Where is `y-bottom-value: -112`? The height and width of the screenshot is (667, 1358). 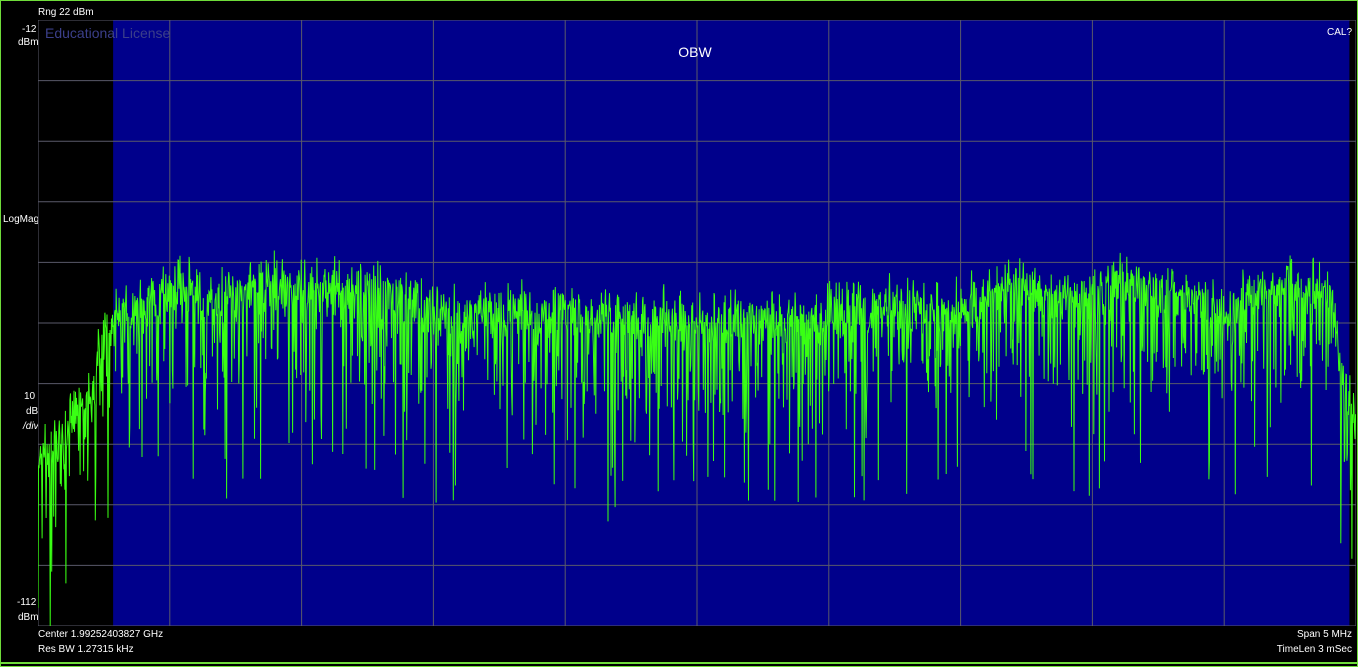 y-bottom-value: -112 is located at coordinates (27, 602).